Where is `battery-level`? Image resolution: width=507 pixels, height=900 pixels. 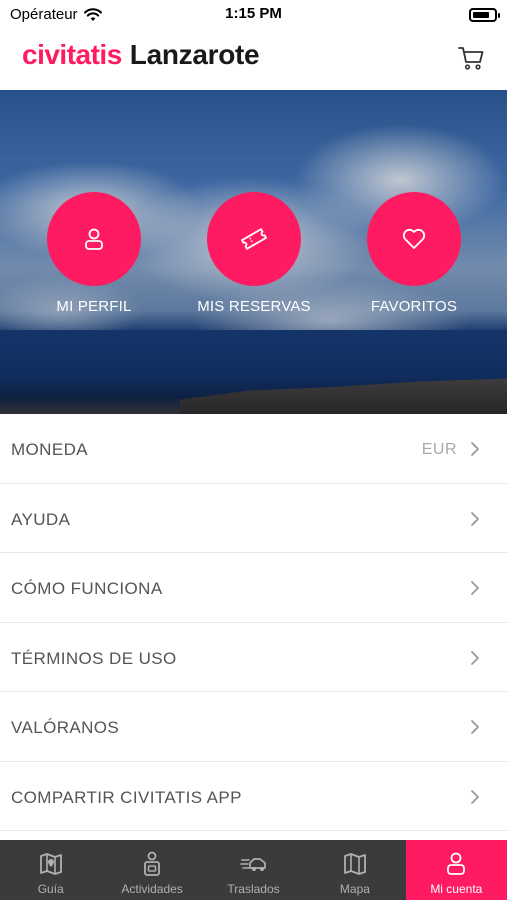
battery-level is located at coordinates (481, 15).